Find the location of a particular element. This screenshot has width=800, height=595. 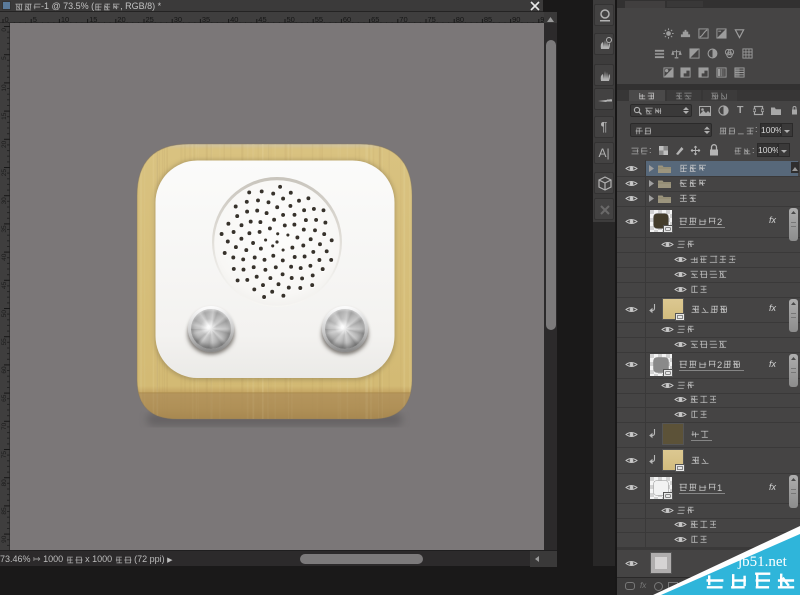

svg-text: 5 is located at coordinates (4, 58).